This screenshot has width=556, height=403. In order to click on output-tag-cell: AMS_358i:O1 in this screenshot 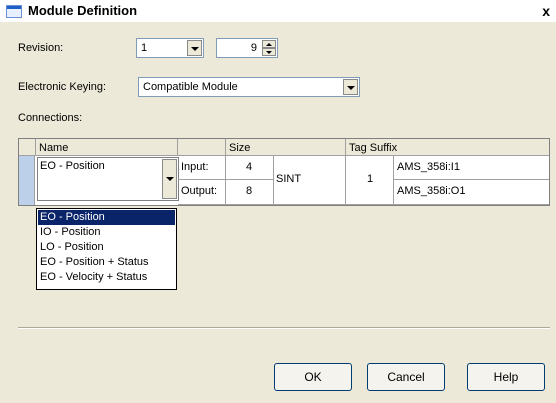, I will do `click(471, 192)`.